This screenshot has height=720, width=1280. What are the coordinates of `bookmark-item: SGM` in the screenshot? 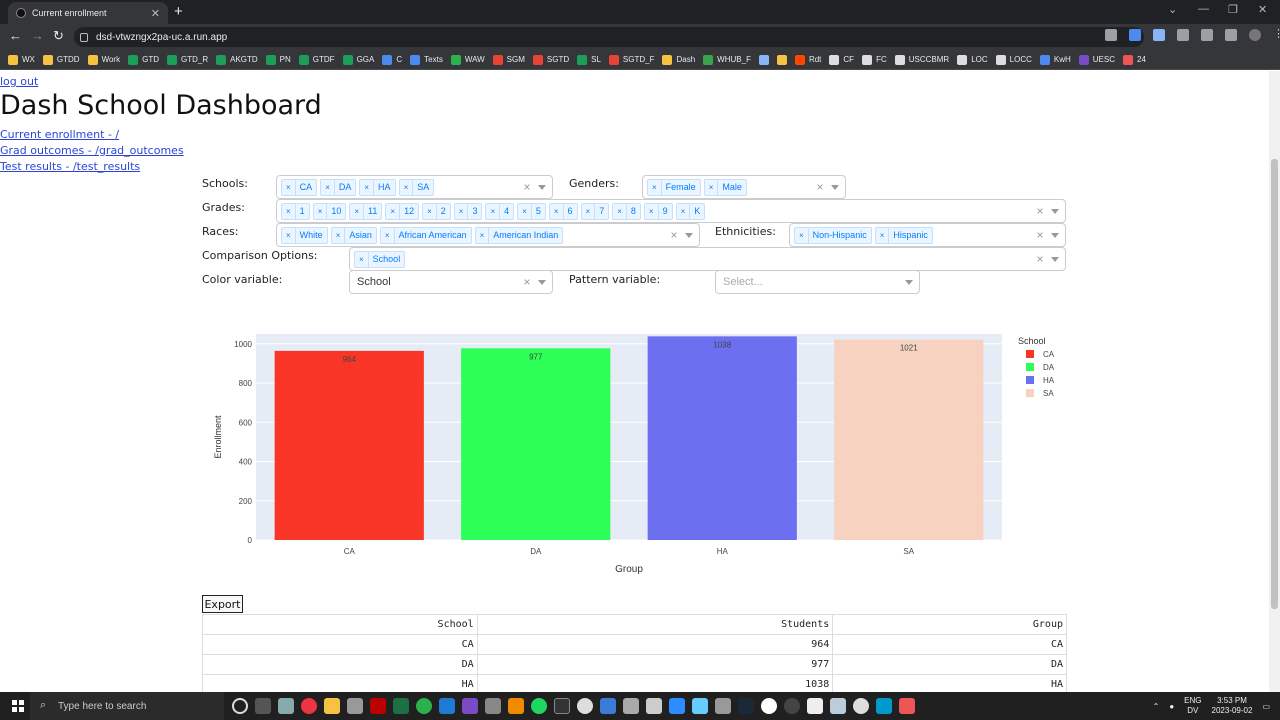 It's located at (508, 59).